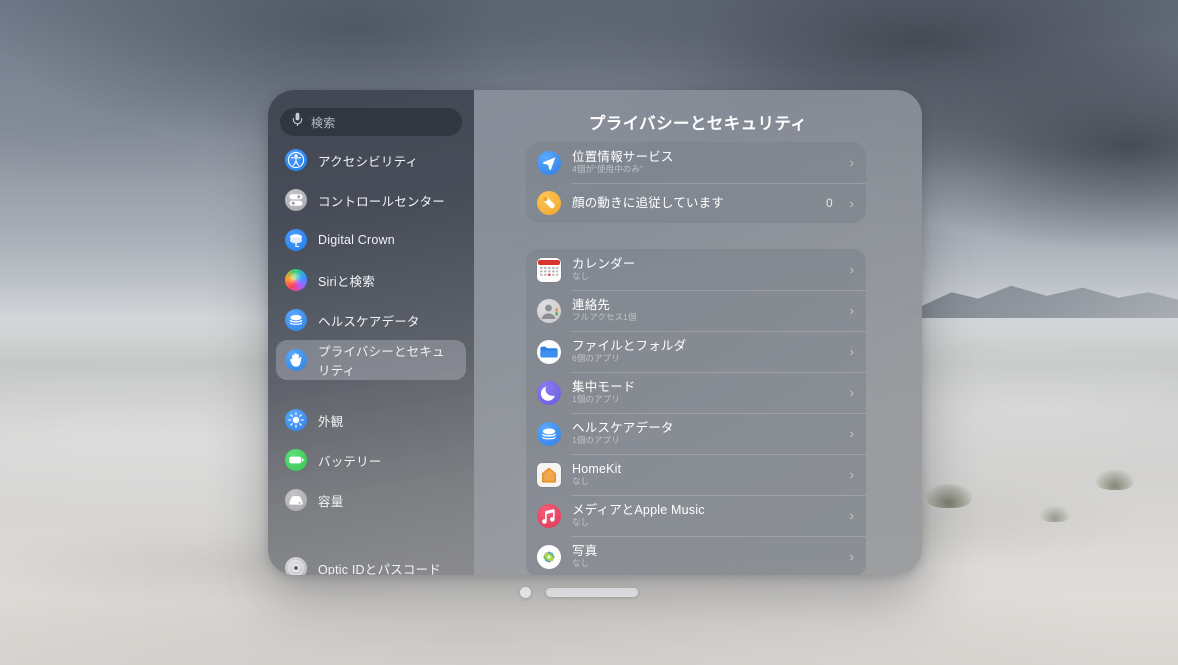 The height and width of the screenshot is (665, 1178). Describe the element at coordinates (549, 203) in the screenshot. I see `tracking-icon` at that location.